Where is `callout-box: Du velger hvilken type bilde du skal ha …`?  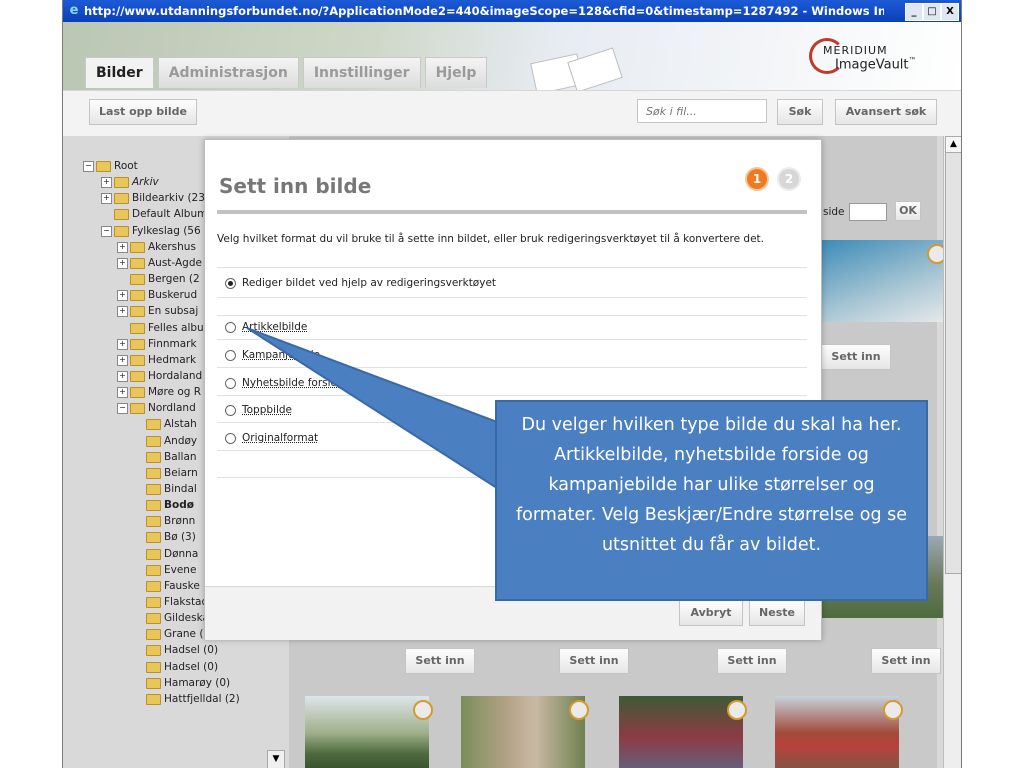 callout-box: Du velger hvilken type bilde du skal ha … is located at coordinates (711, 500).